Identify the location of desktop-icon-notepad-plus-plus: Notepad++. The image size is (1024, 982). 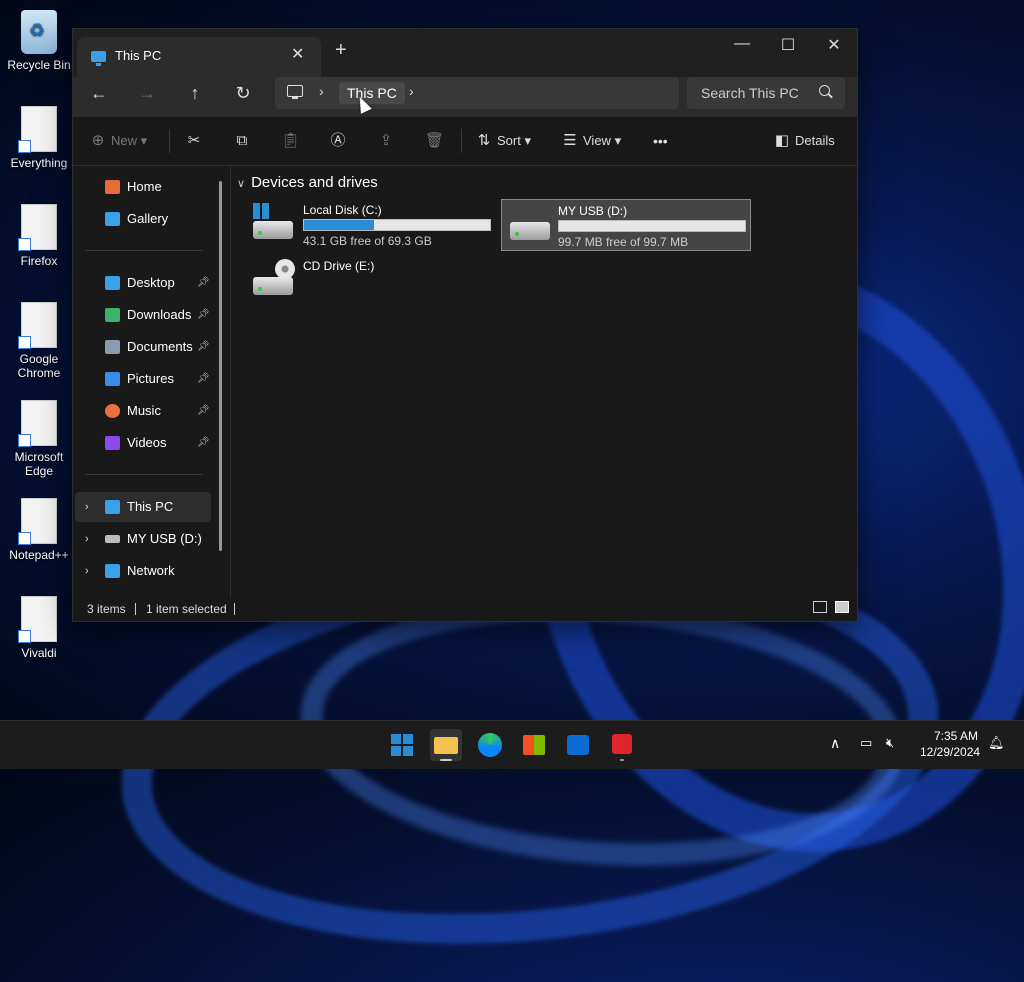
(39, 530).